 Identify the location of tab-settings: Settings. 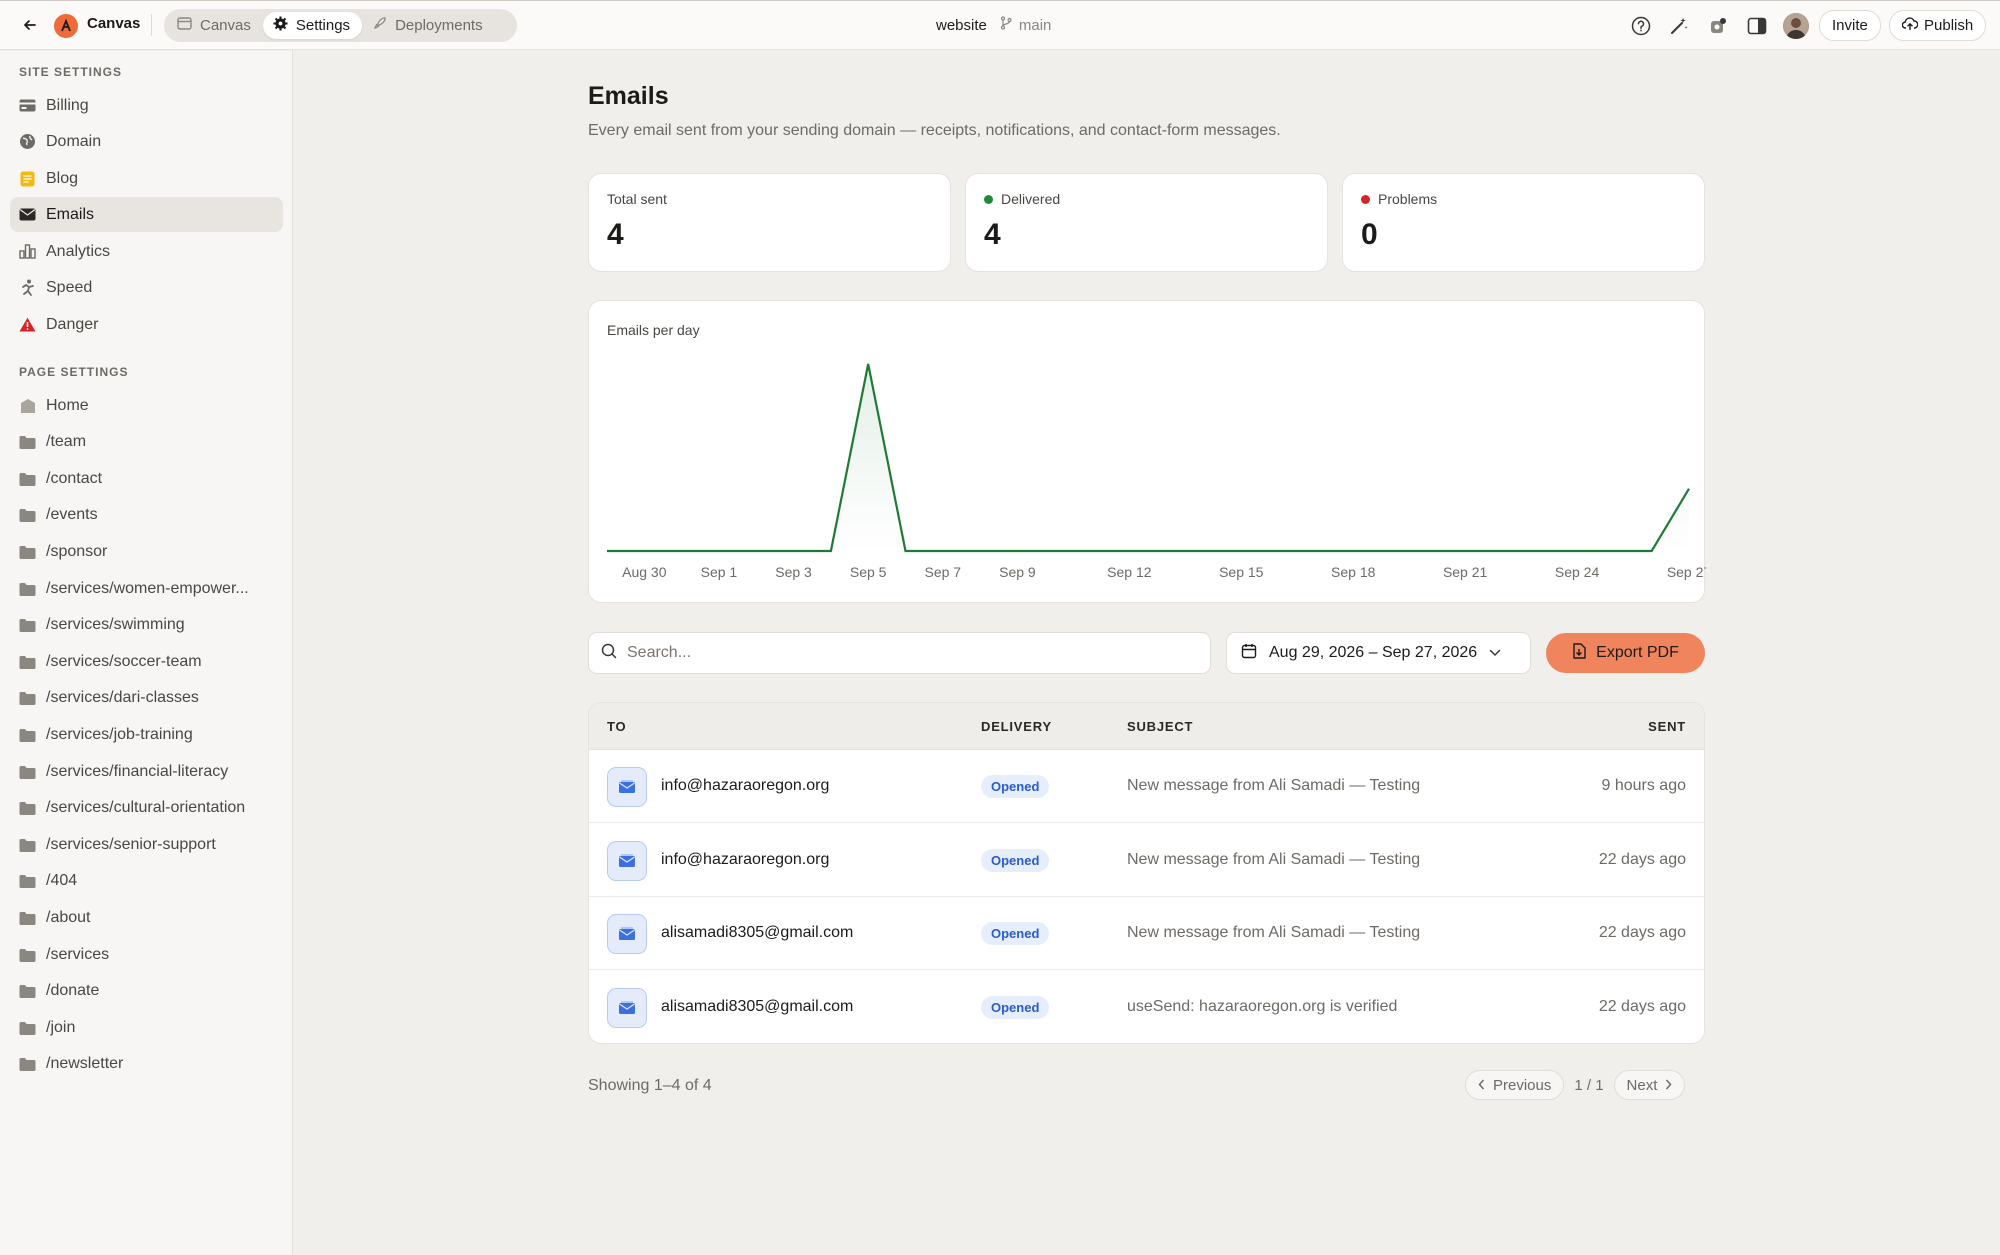
(312, 25).